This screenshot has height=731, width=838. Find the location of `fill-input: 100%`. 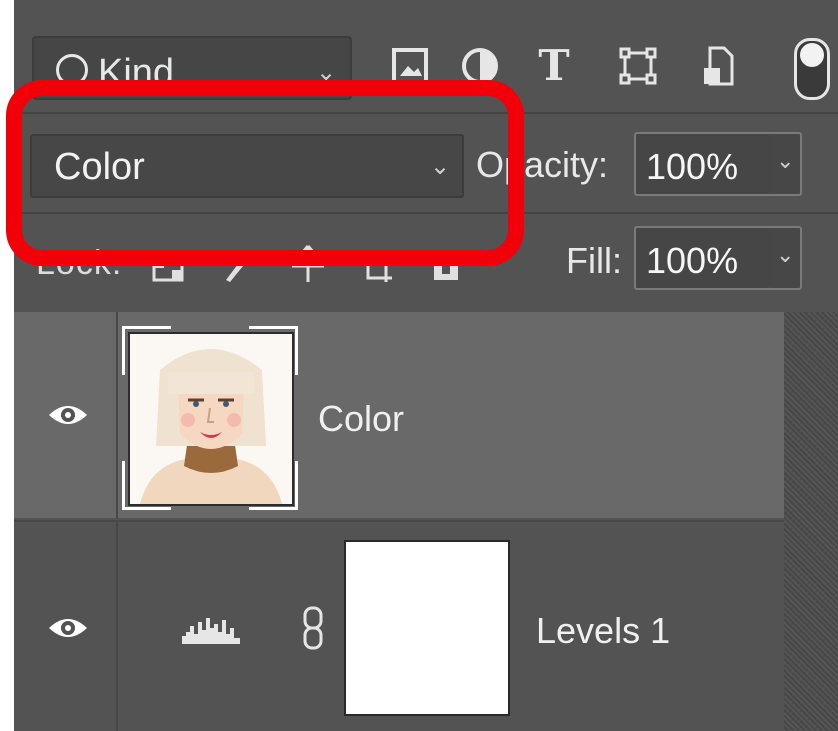

fill-input: 100% is located at coordinates (703, 258).